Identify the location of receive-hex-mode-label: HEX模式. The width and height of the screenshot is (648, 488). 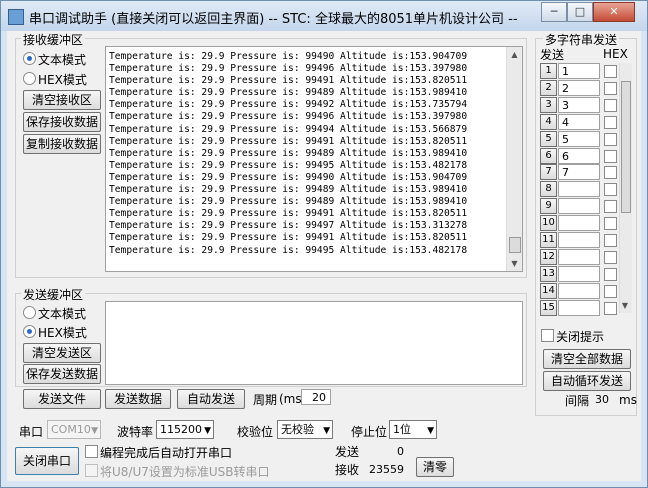
(62, 80).